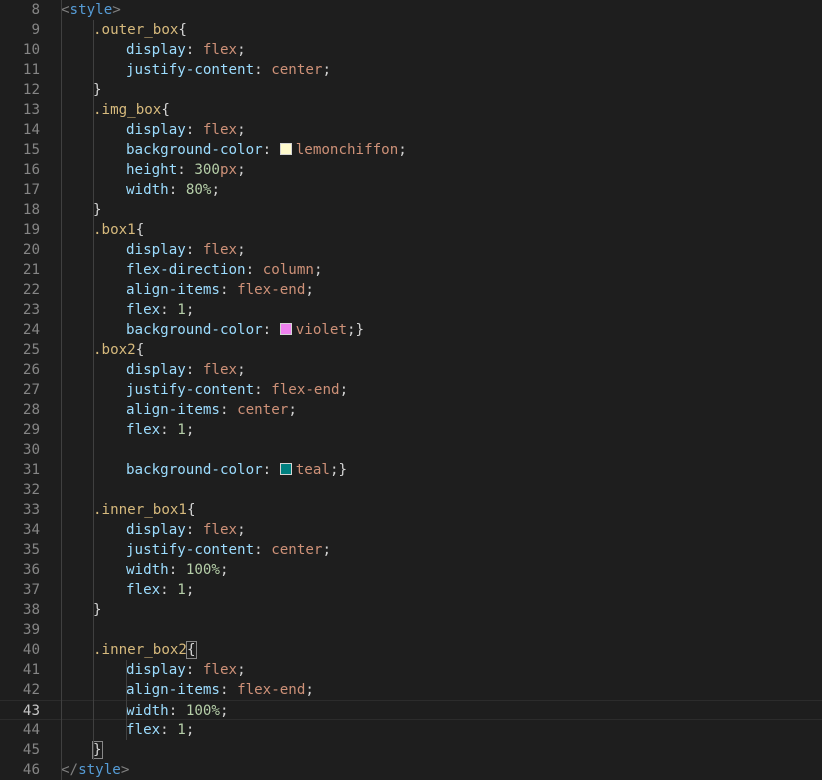 The height and width of the screenshot is (780, 822). I want to click on code-line: 41 display: flex;, so click(411, 670).